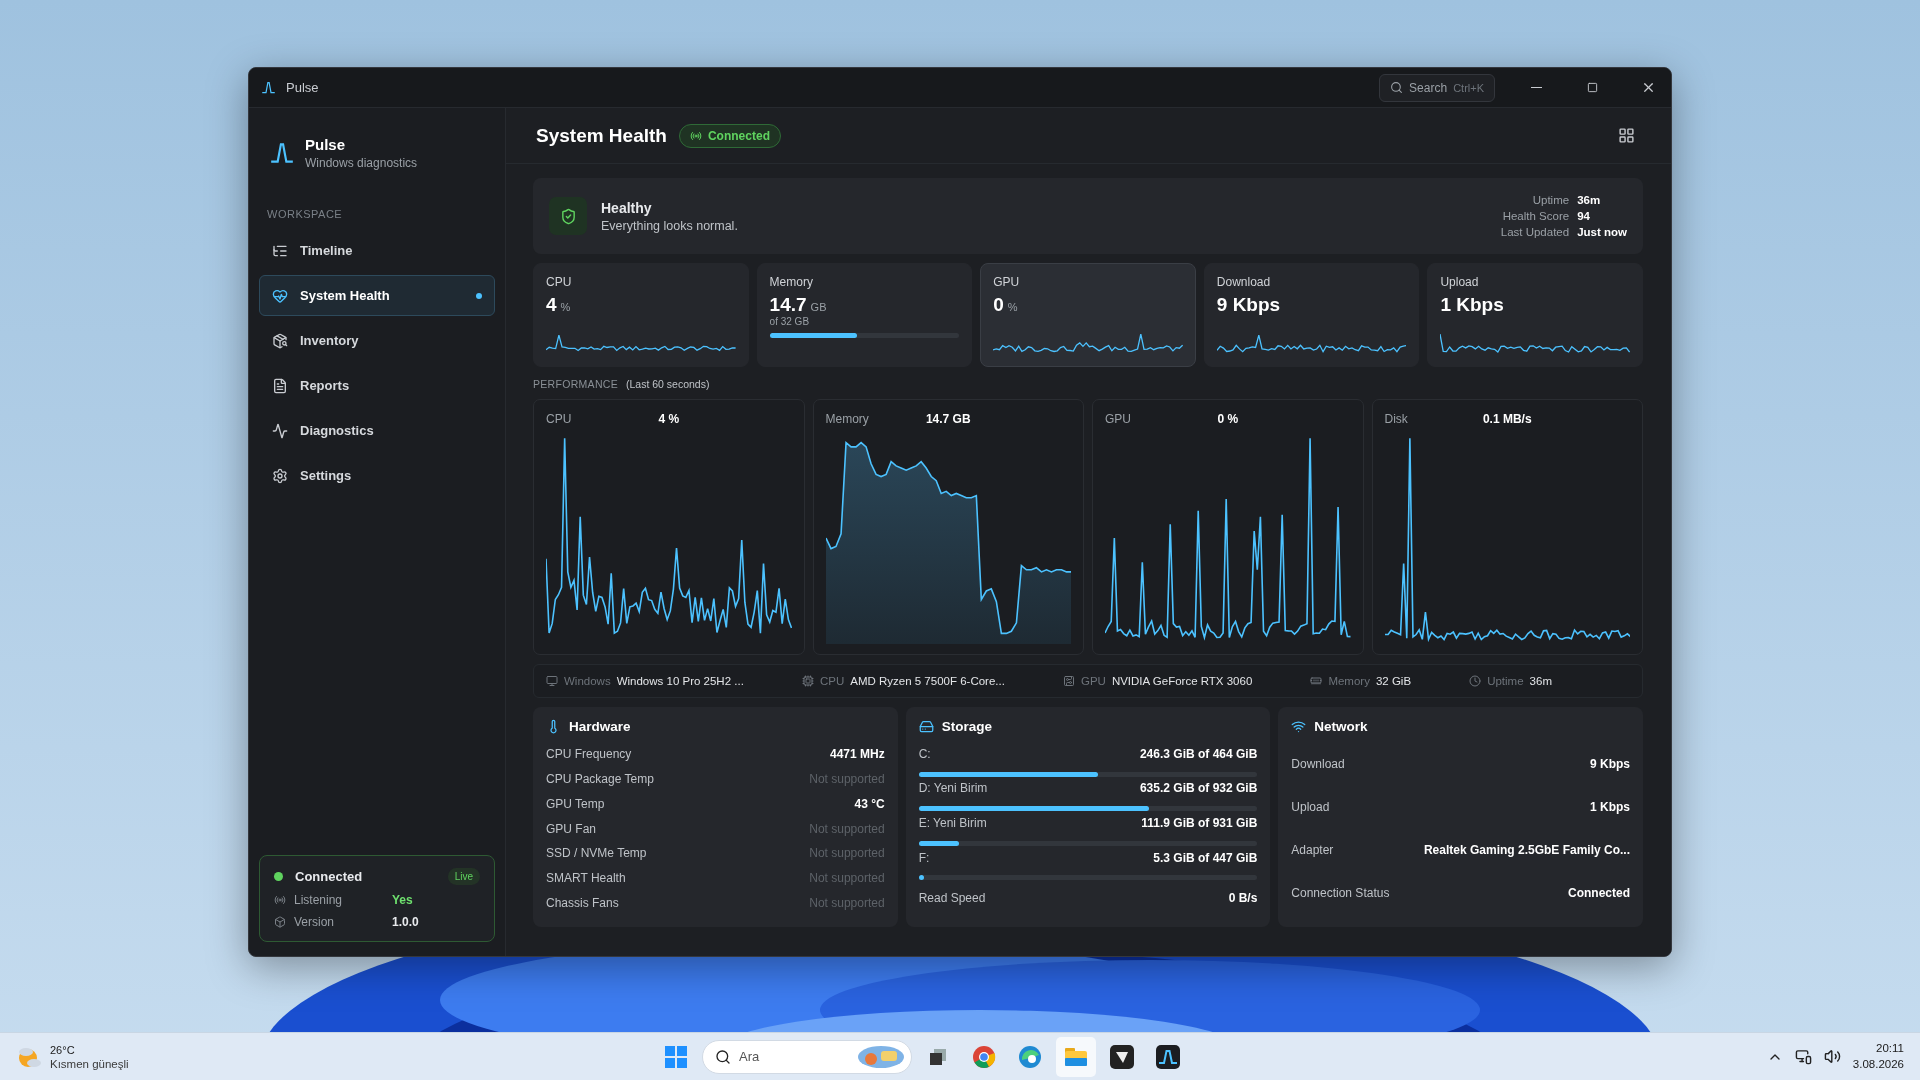  I want to click on row-label: Download, so click(1318, 763).